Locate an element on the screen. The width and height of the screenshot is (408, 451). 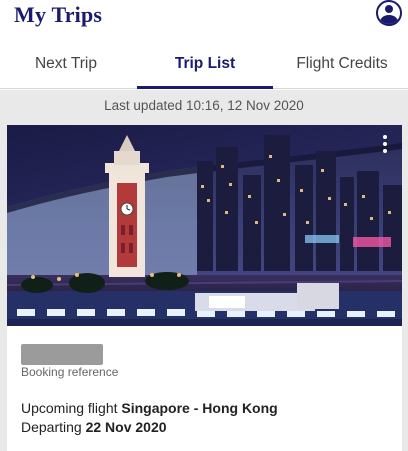
departing-date: 22 Nov 2020 is located at coordinates (126, 427).